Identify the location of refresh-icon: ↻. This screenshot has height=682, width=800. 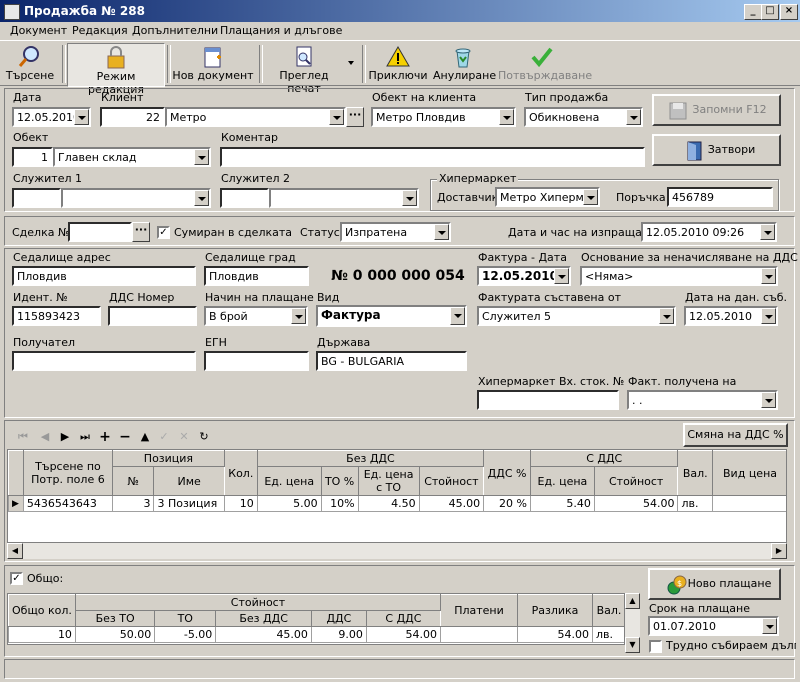
(204, 437).